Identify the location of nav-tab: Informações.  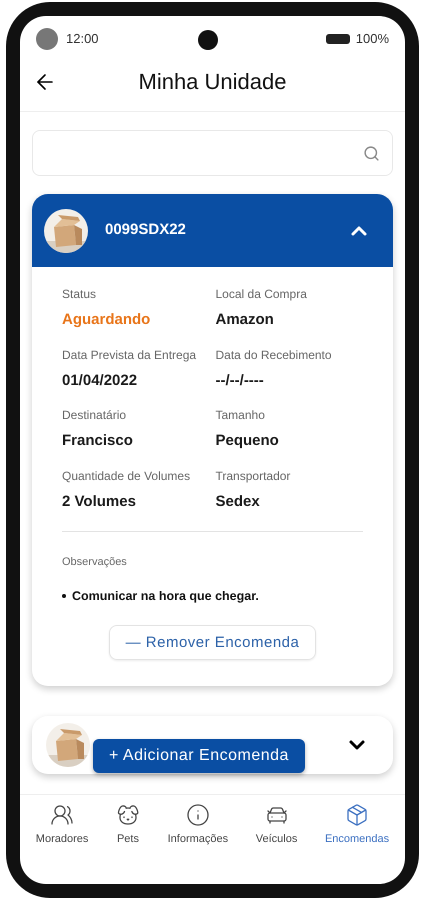
(198, 825).